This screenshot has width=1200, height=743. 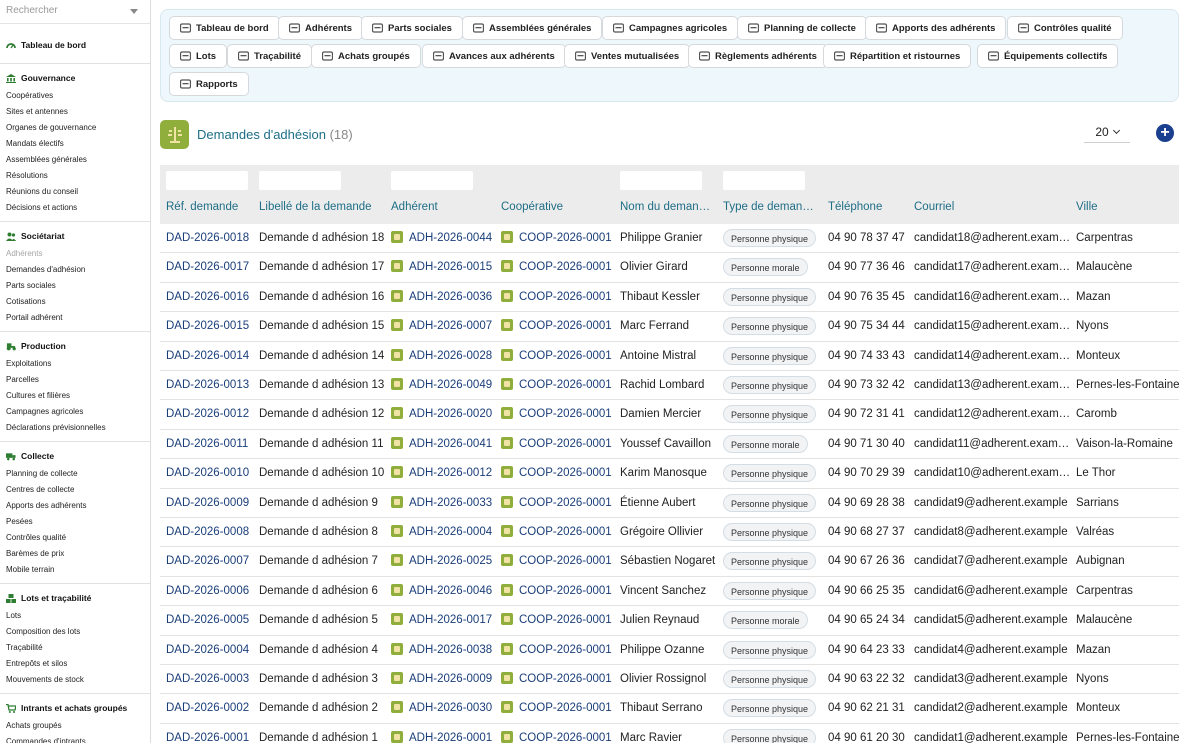 What do you see at coordinates (210, 473) in the screenshot?
I see `ref-cell: DAD-2026-0010` at bounding box center [210, 473].